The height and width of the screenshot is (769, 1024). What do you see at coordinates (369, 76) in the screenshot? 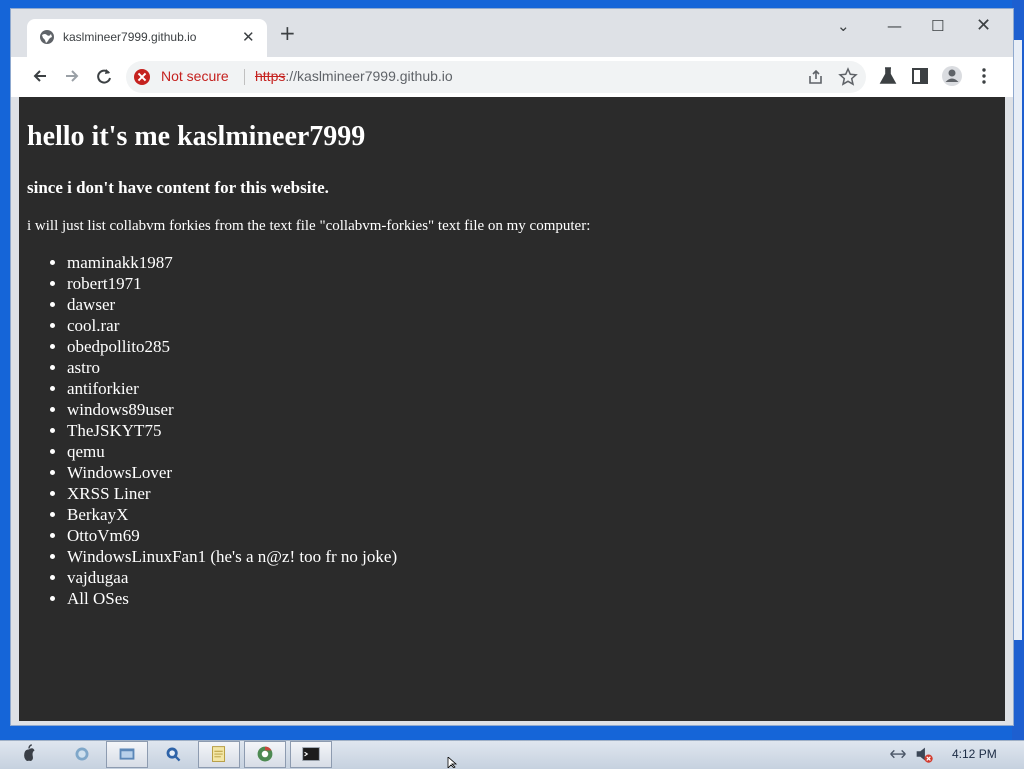
I see `url-host: ://kaslmineer7999.github.io` at bounding box center [369, 76].